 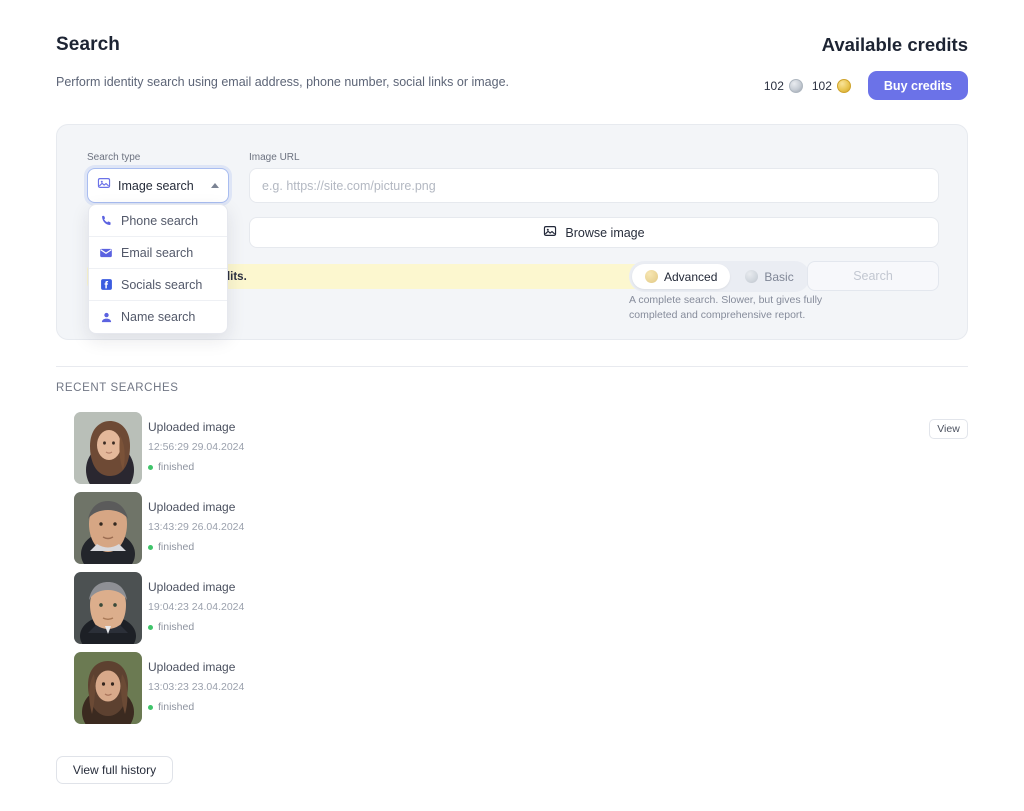 What do you see at coordinates (773, 85) in the screenshot?
I see `advanced-credit-value: 102` at bounding box center [773, 85].